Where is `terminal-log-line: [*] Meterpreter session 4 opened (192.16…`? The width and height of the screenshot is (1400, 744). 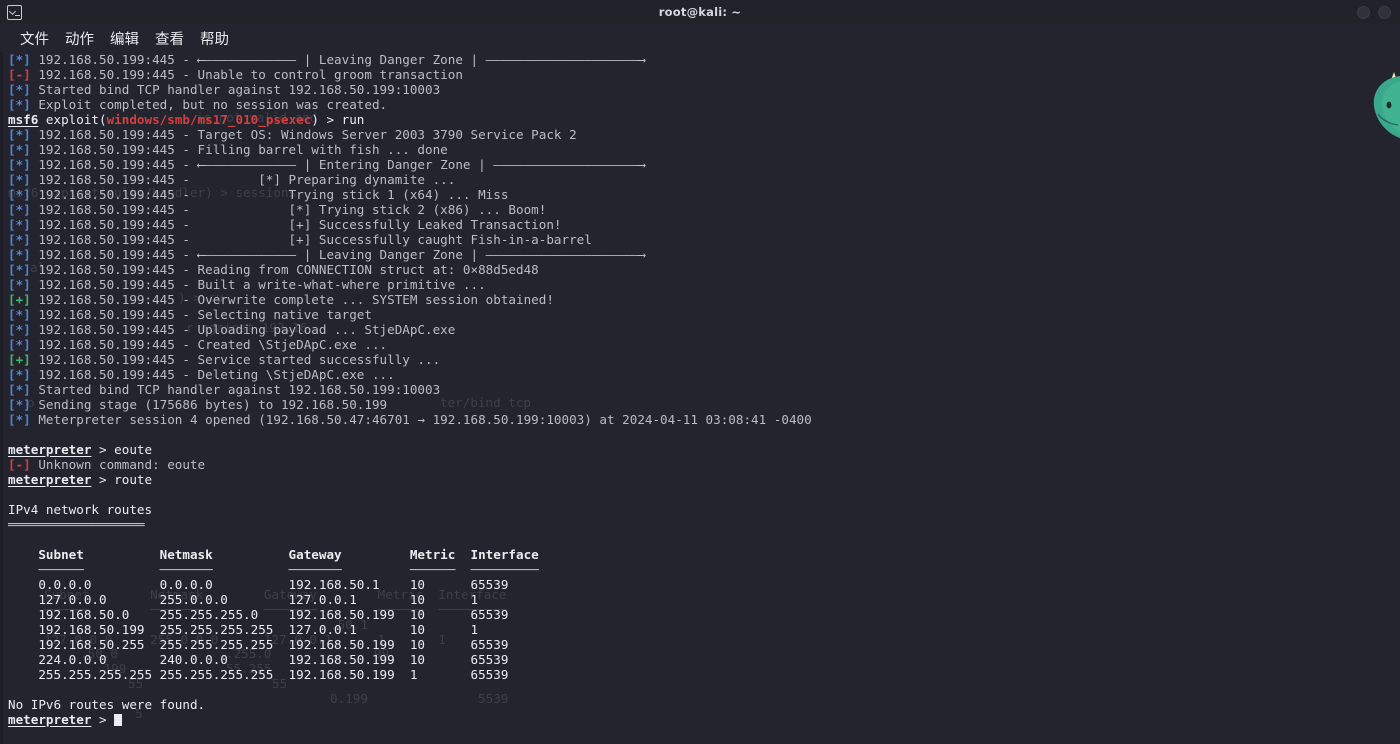 terminal-log-line: [*] Meterpreter session 4 opened (192.16… is located at coordinates (410, 419).